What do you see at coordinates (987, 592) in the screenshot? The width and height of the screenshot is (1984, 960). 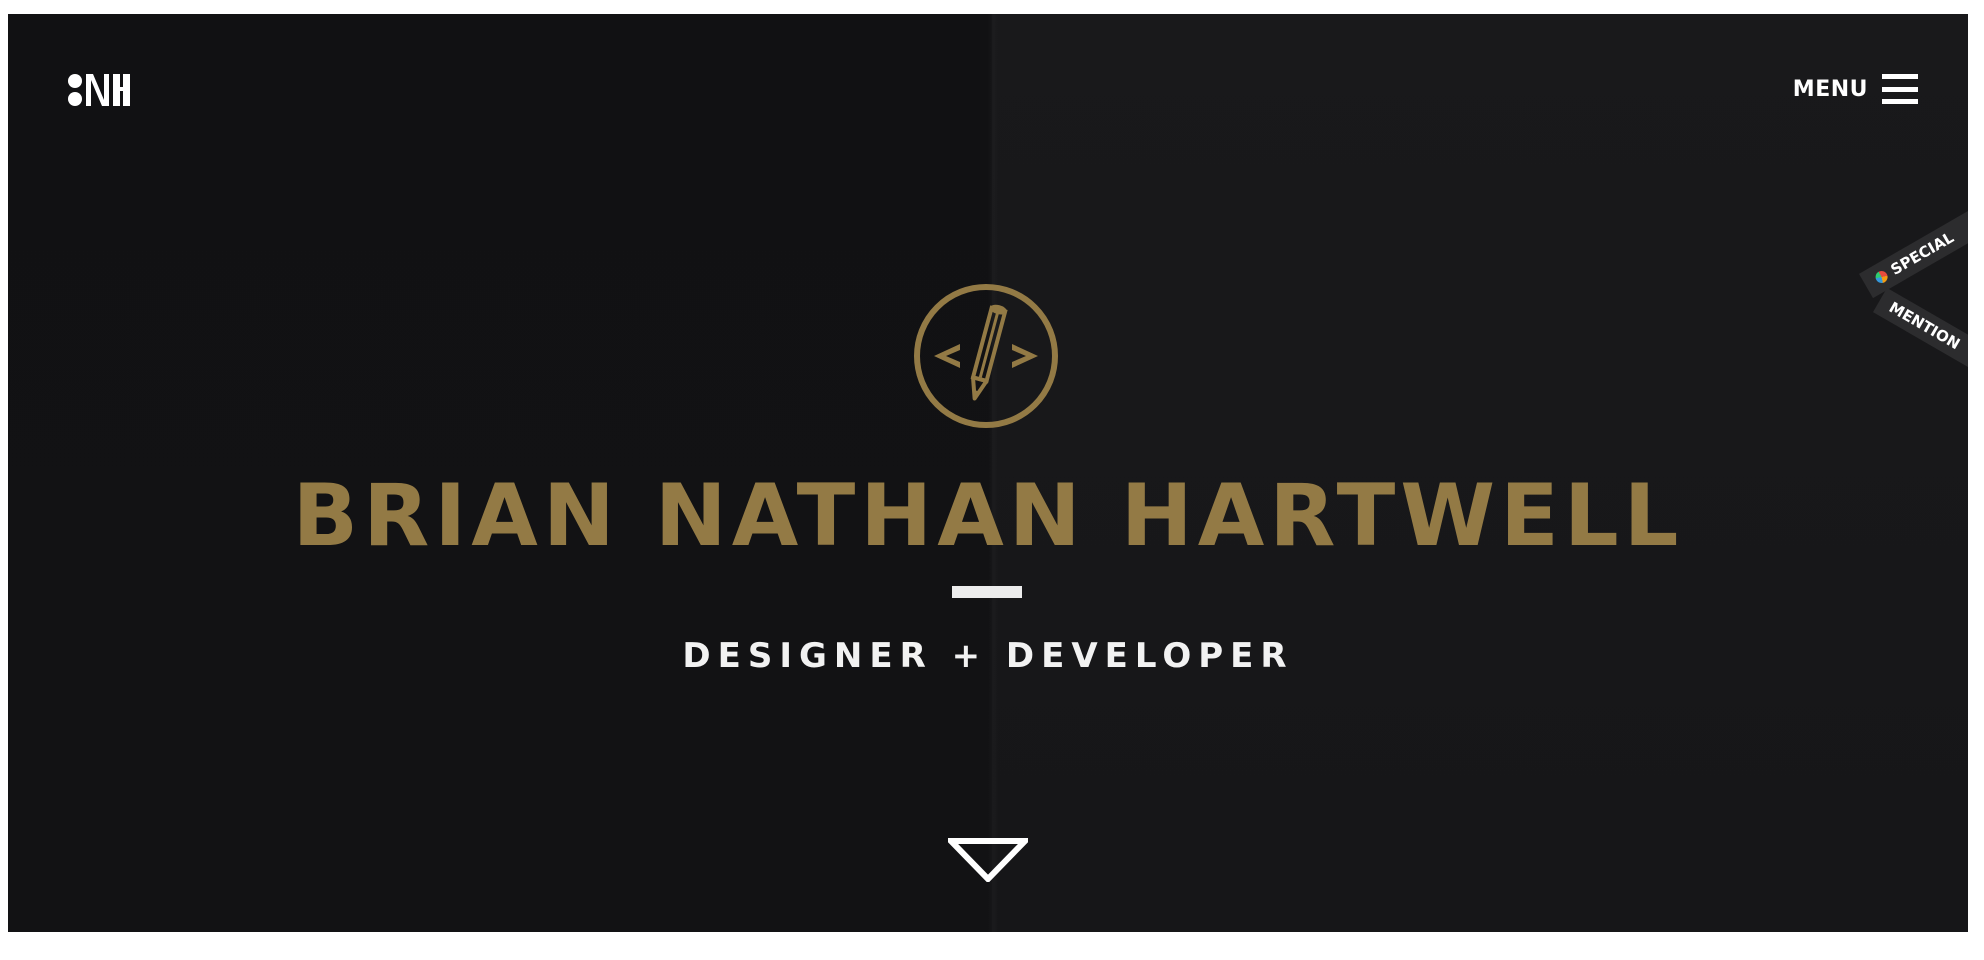 I see `hero-divider-bar` at bounding box center [987, 592].